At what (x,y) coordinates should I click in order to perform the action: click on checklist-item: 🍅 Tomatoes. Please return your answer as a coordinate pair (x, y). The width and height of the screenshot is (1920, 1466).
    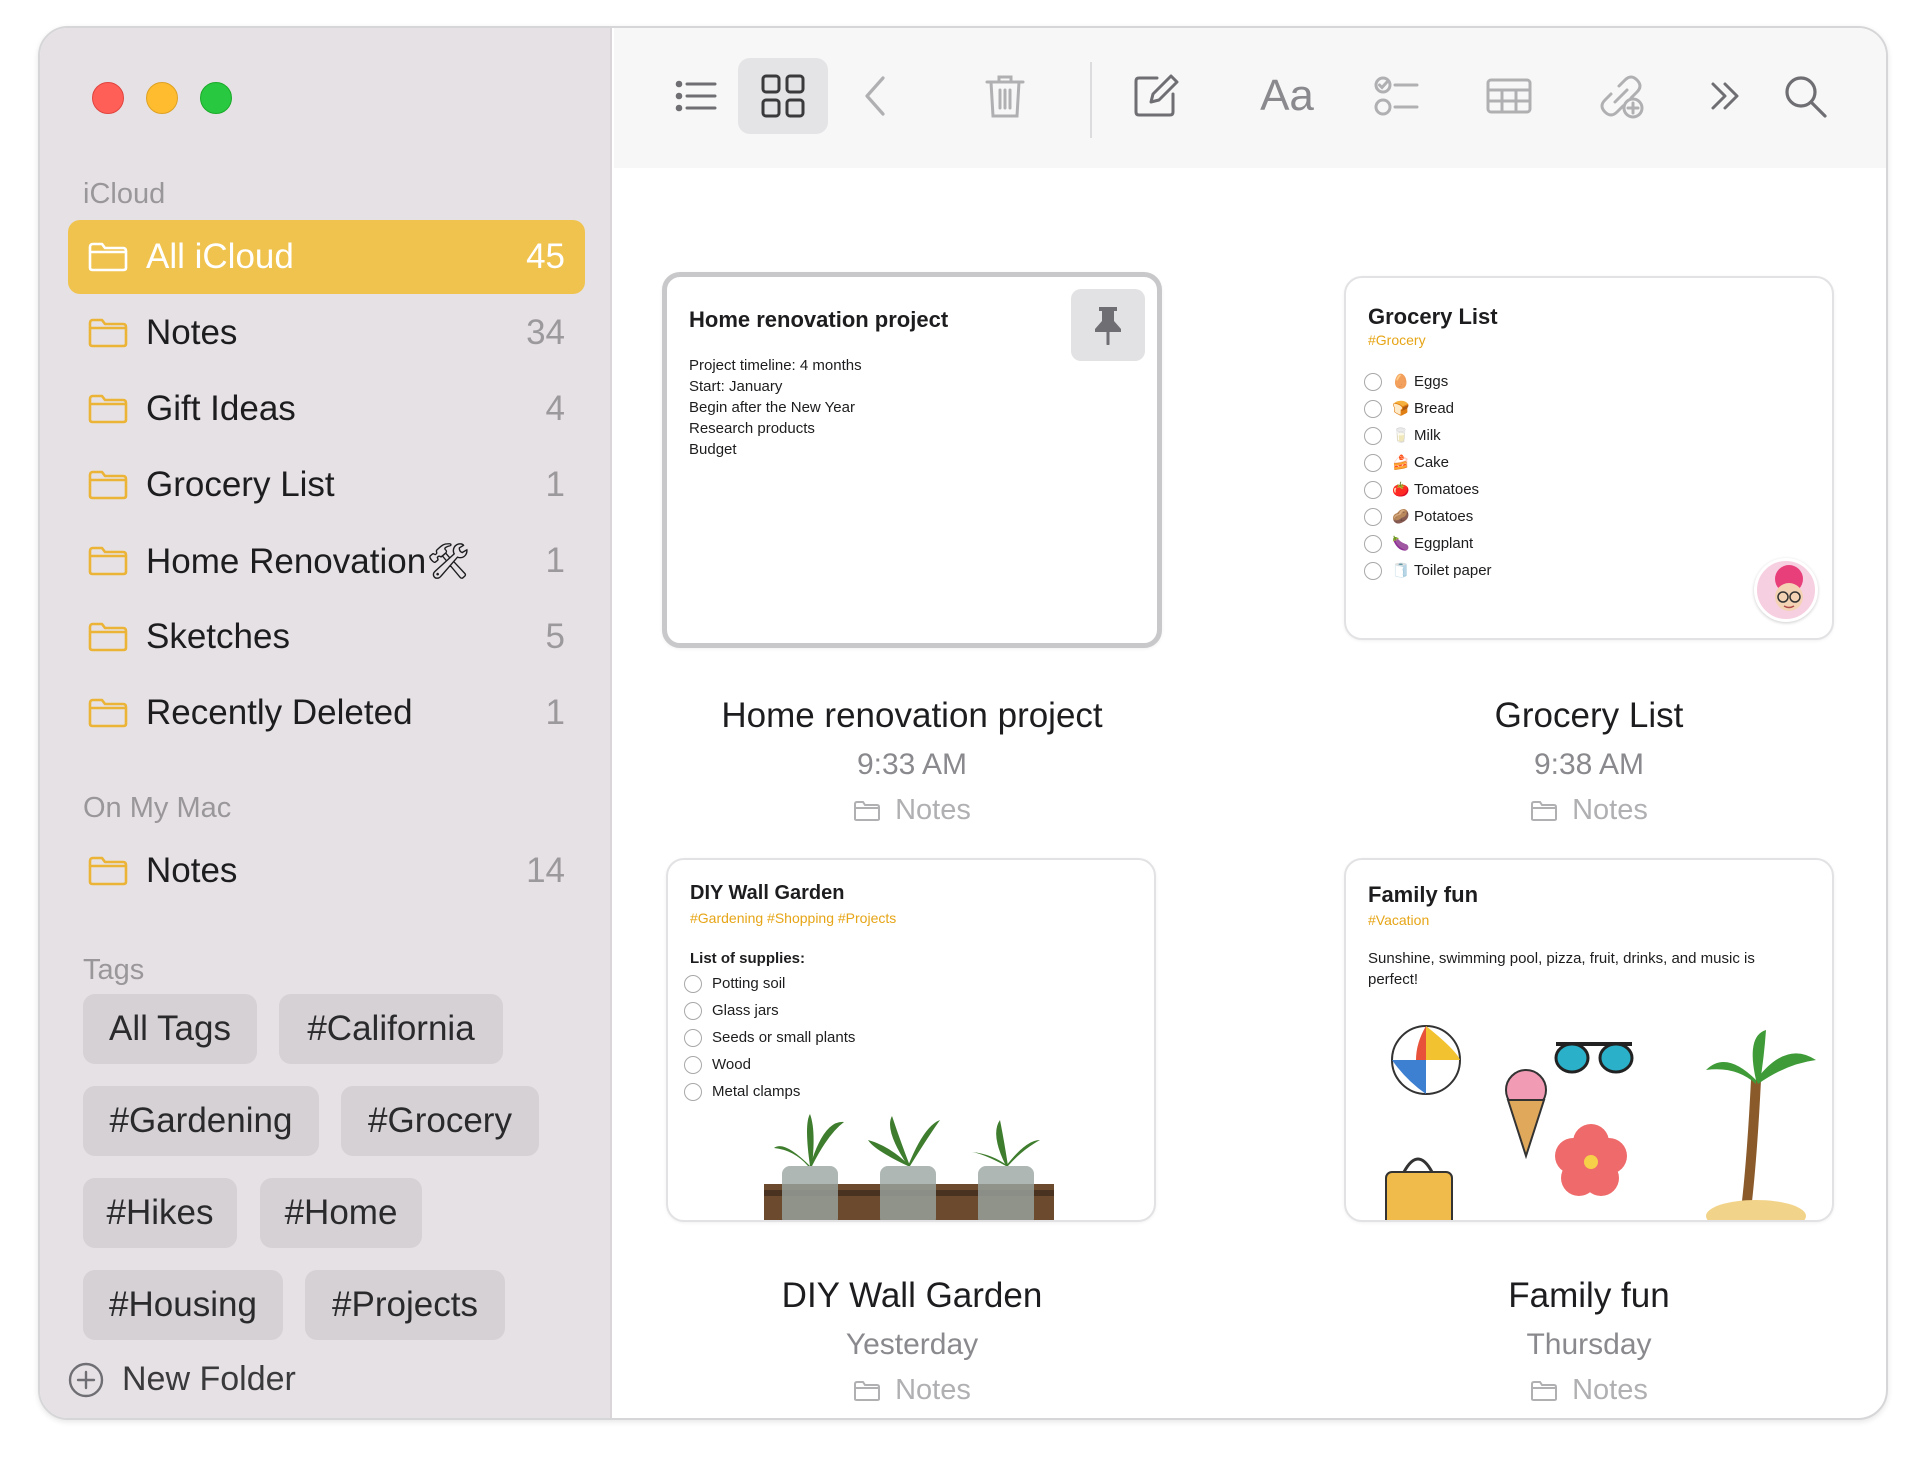
    Looking at the image, I should click on (1428, 489).